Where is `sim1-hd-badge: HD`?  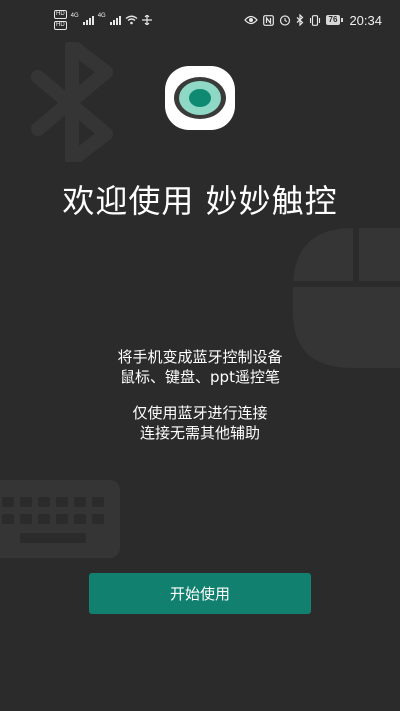
sim1-hd-badge: HD is located at coordinates (60, 14).